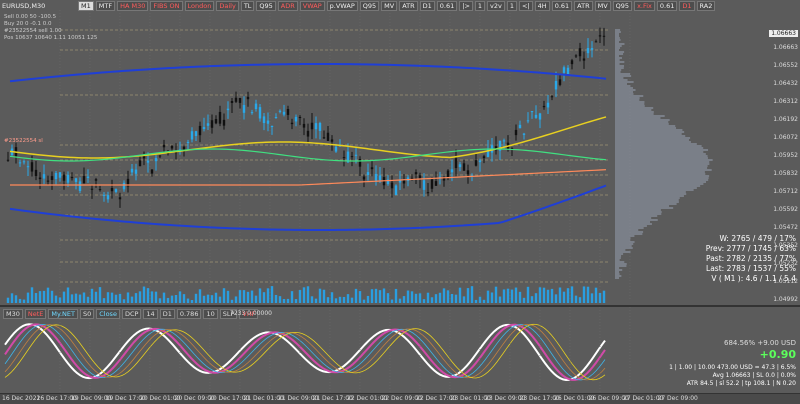  Describe the element at coordinates (308, 155) in the screenshot. I see `green-ma-line` at that location.